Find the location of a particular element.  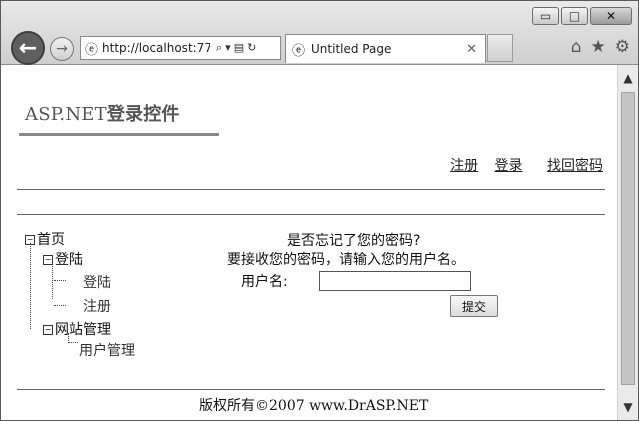

site-title-prefix: ASP.NET is located at coordinates (66, 114).